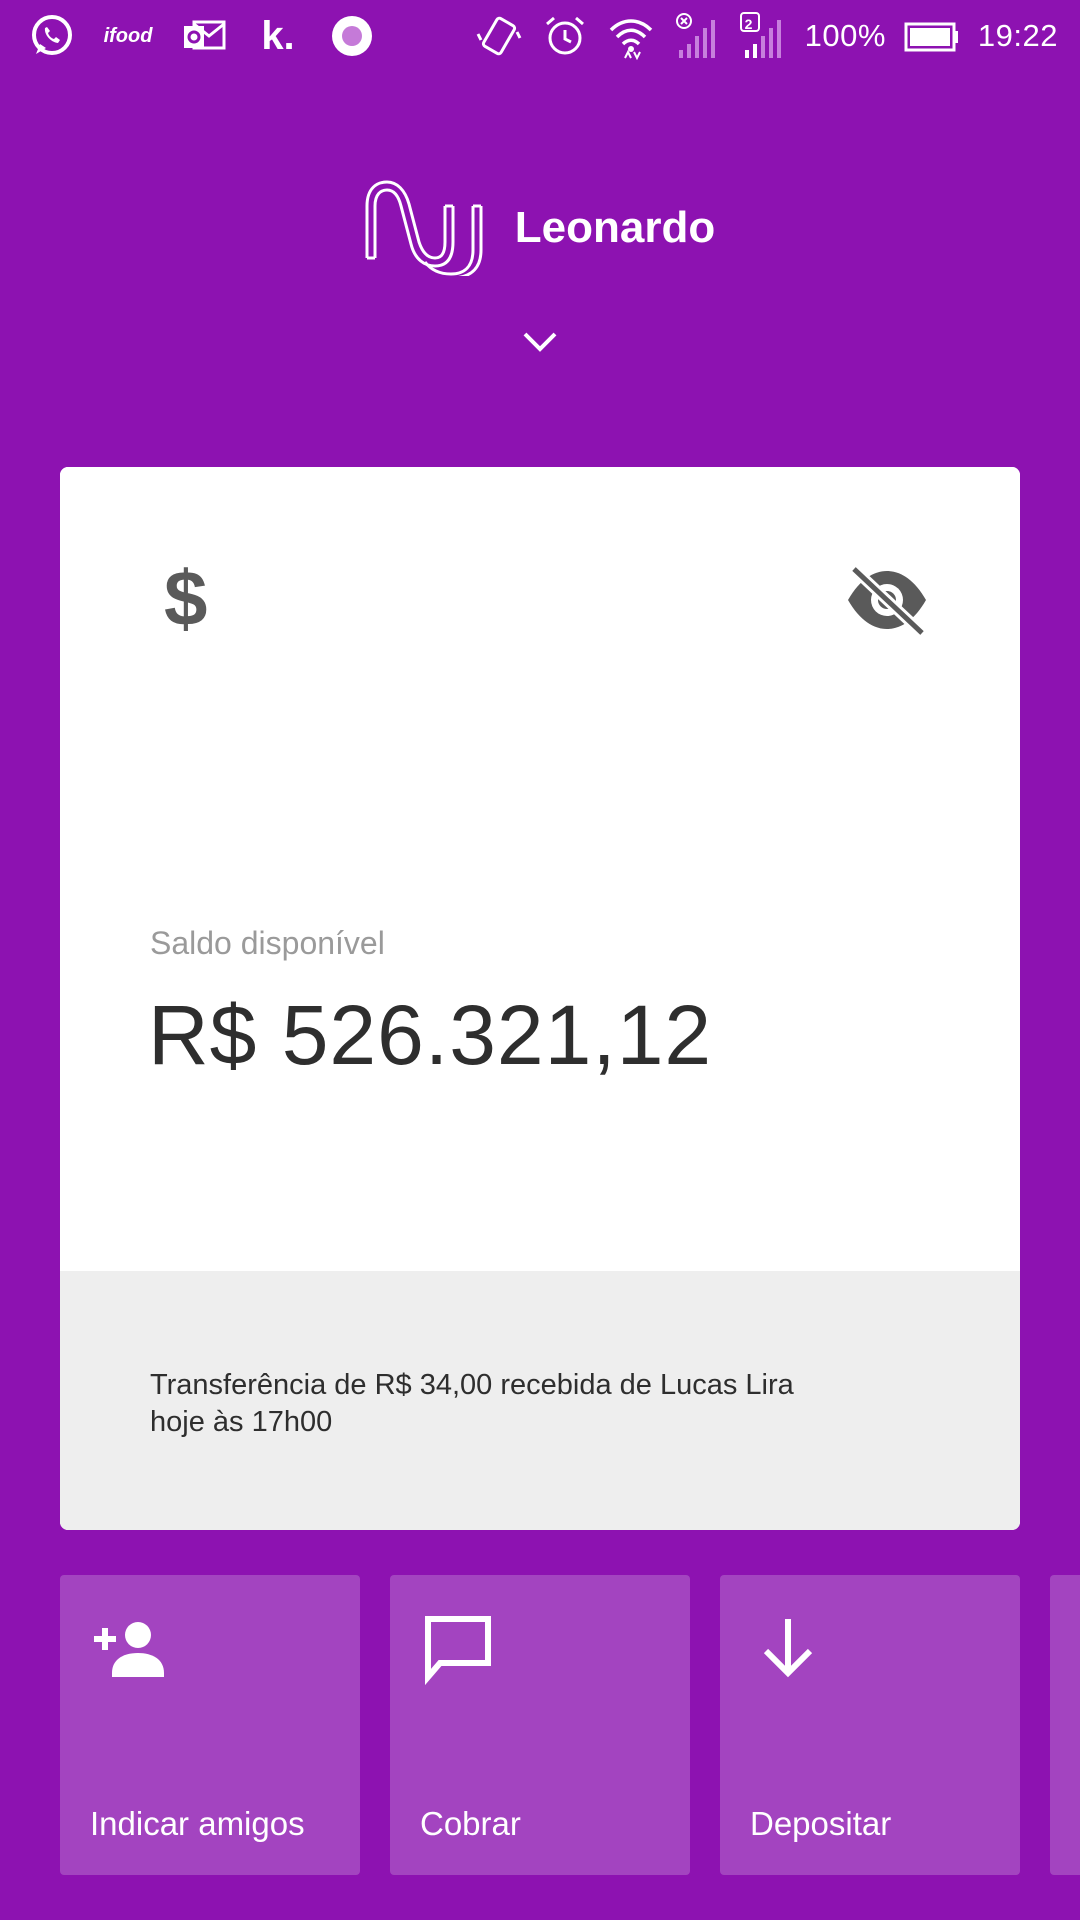 The width and height of the screenshot is (1080, 1920). What do you see at coordinates (427, 230) in the screenshot?
I see `nubank-logo-icon` at bounding box center [427, 230].